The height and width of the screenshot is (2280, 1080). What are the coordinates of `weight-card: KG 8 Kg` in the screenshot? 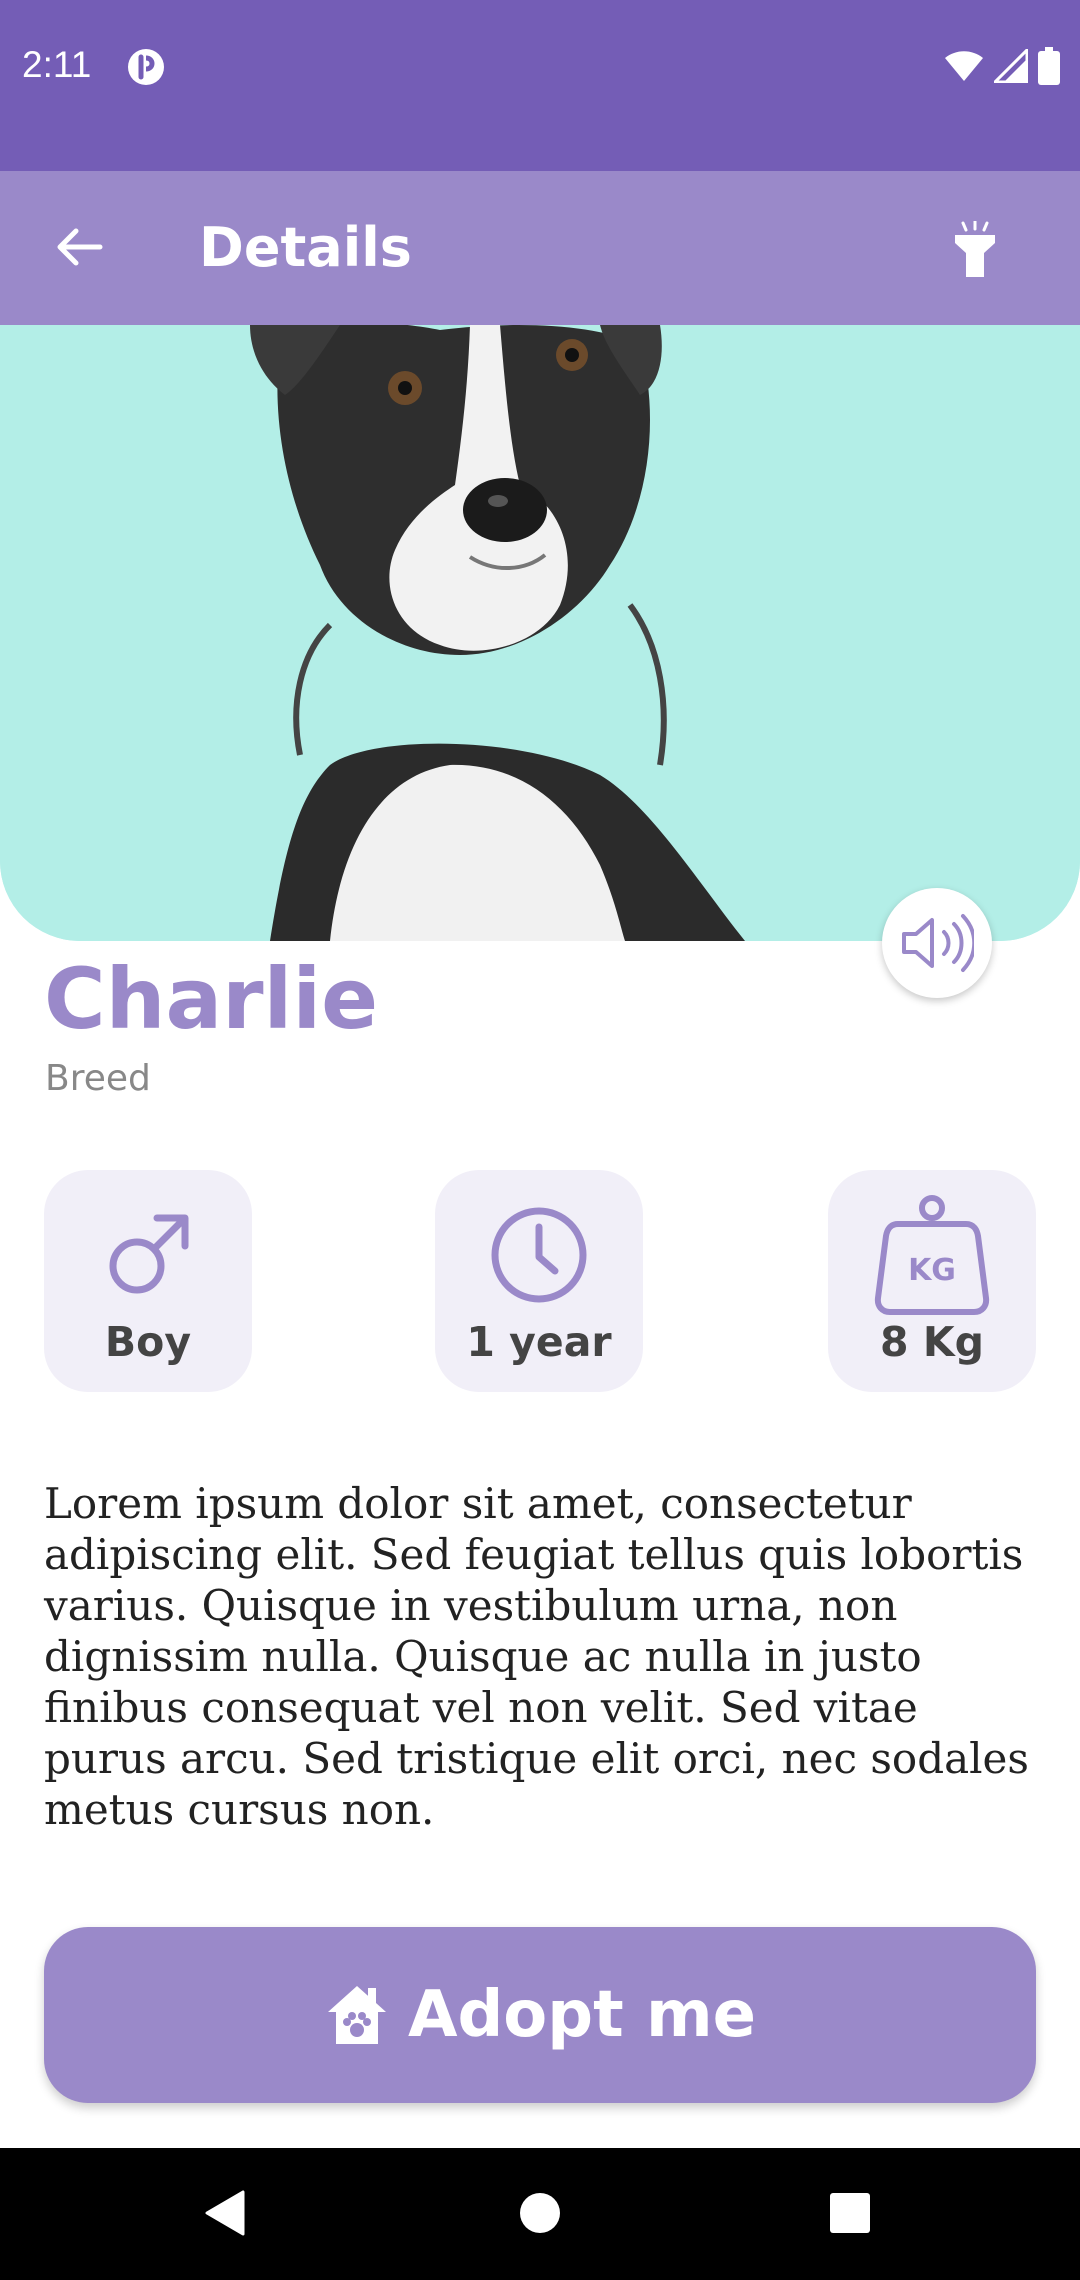 It's located at (932, 1281).